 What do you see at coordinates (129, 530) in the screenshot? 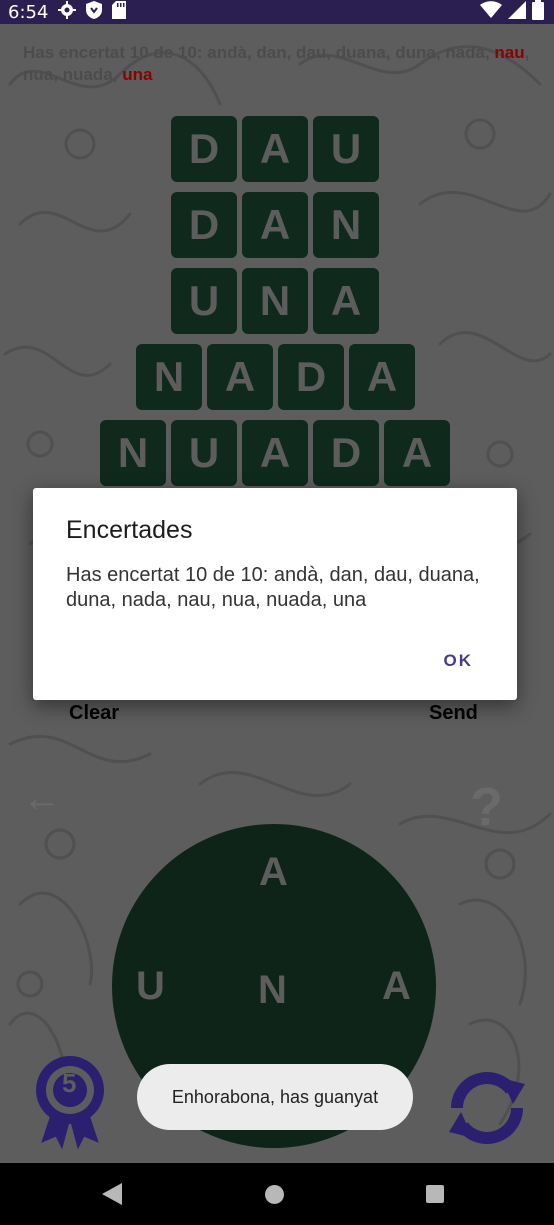
I see `dialog-title: Encertades` at bounding box center [129, 530].